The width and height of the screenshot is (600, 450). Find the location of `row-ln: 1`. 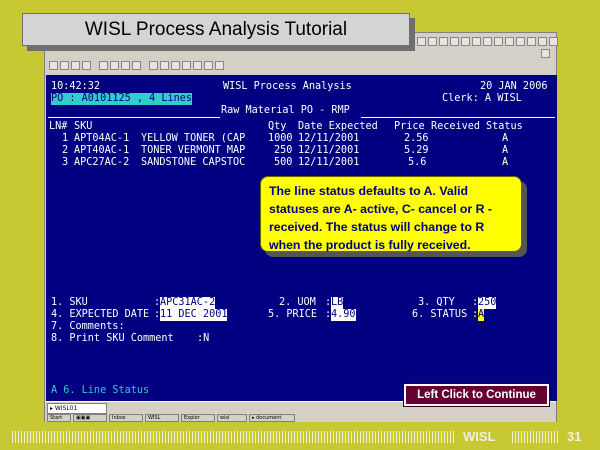

row-ln: 1 is located at coordinates (65, 138).